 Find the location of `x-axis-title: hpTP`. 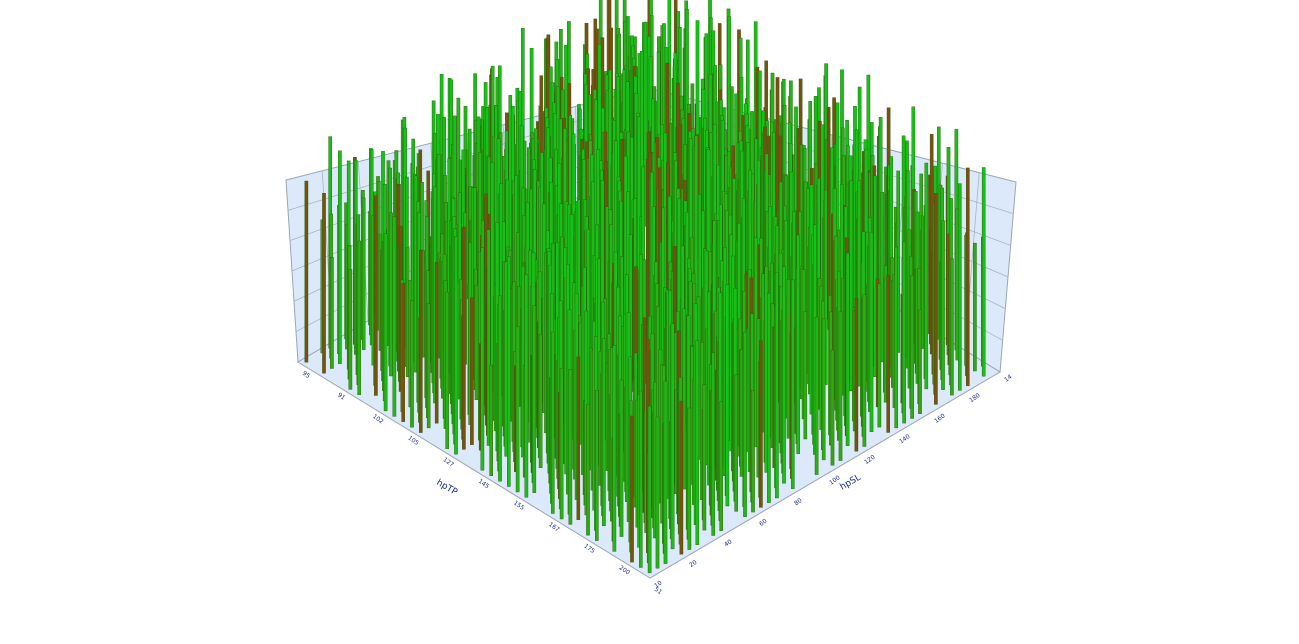

x-axis-title: hpTP is located at coordinates (447, 488).